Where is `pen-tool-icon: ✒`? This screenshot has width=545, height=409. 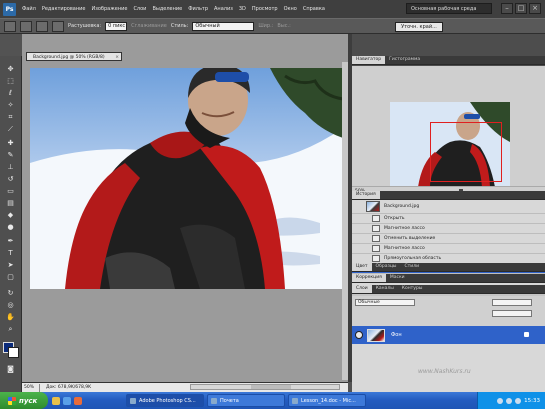
pen-tool-icon: ✒ is located at coordinates (10, 241).